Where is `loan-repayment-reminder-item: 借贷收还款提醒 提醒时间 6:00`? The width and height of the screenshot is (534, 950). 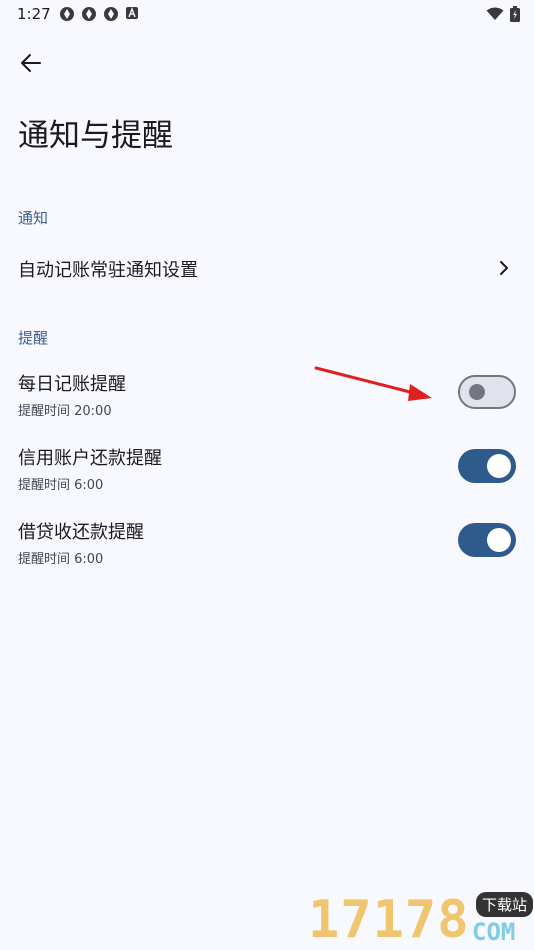
loan-repayment-reminder-item: 借贷收还款提醒 提醒时间 6:00 is located at coordinates (267, 540).